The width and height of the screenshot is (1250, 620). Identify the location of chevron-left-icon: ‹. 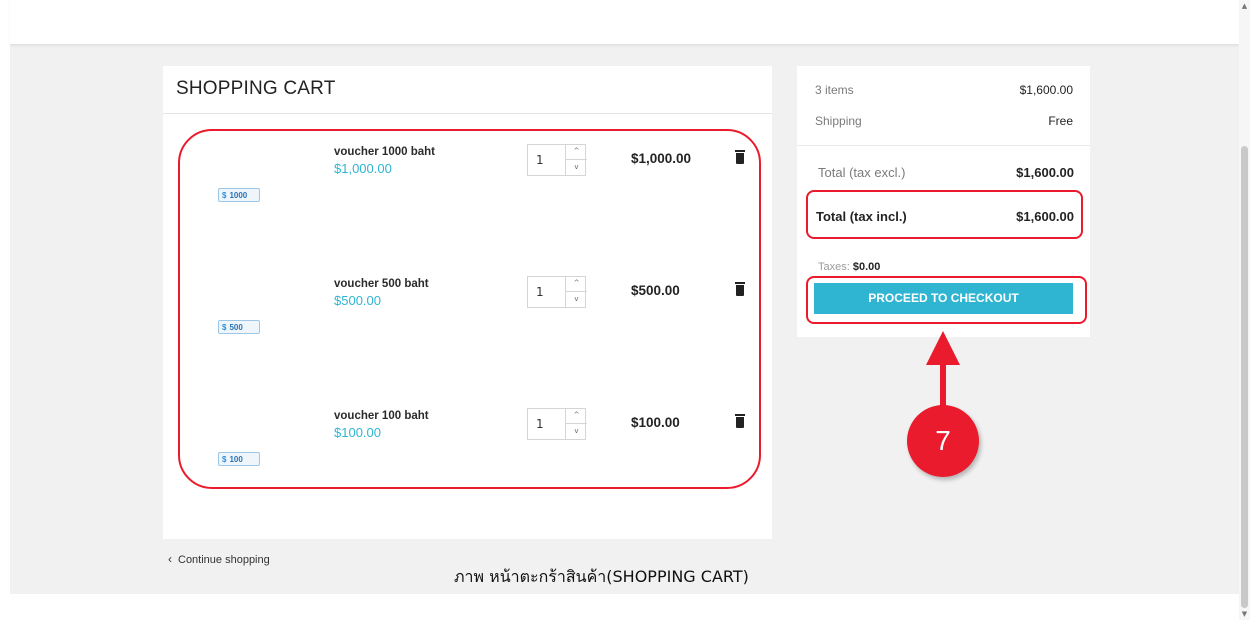
(170, 559).